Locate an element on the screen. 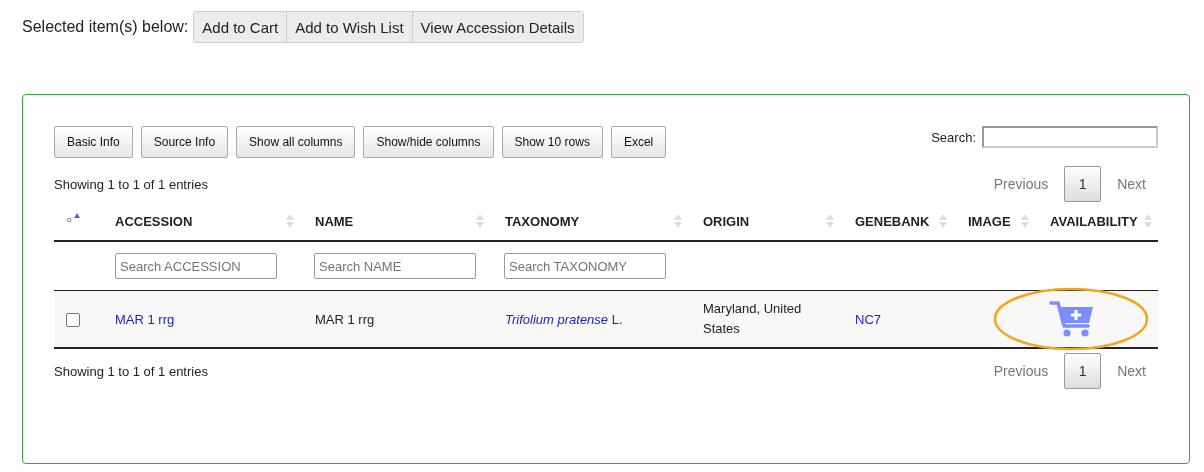 This screenshot has width=1204, height=472. column-header: NAME is located at coordinates (334, 221).